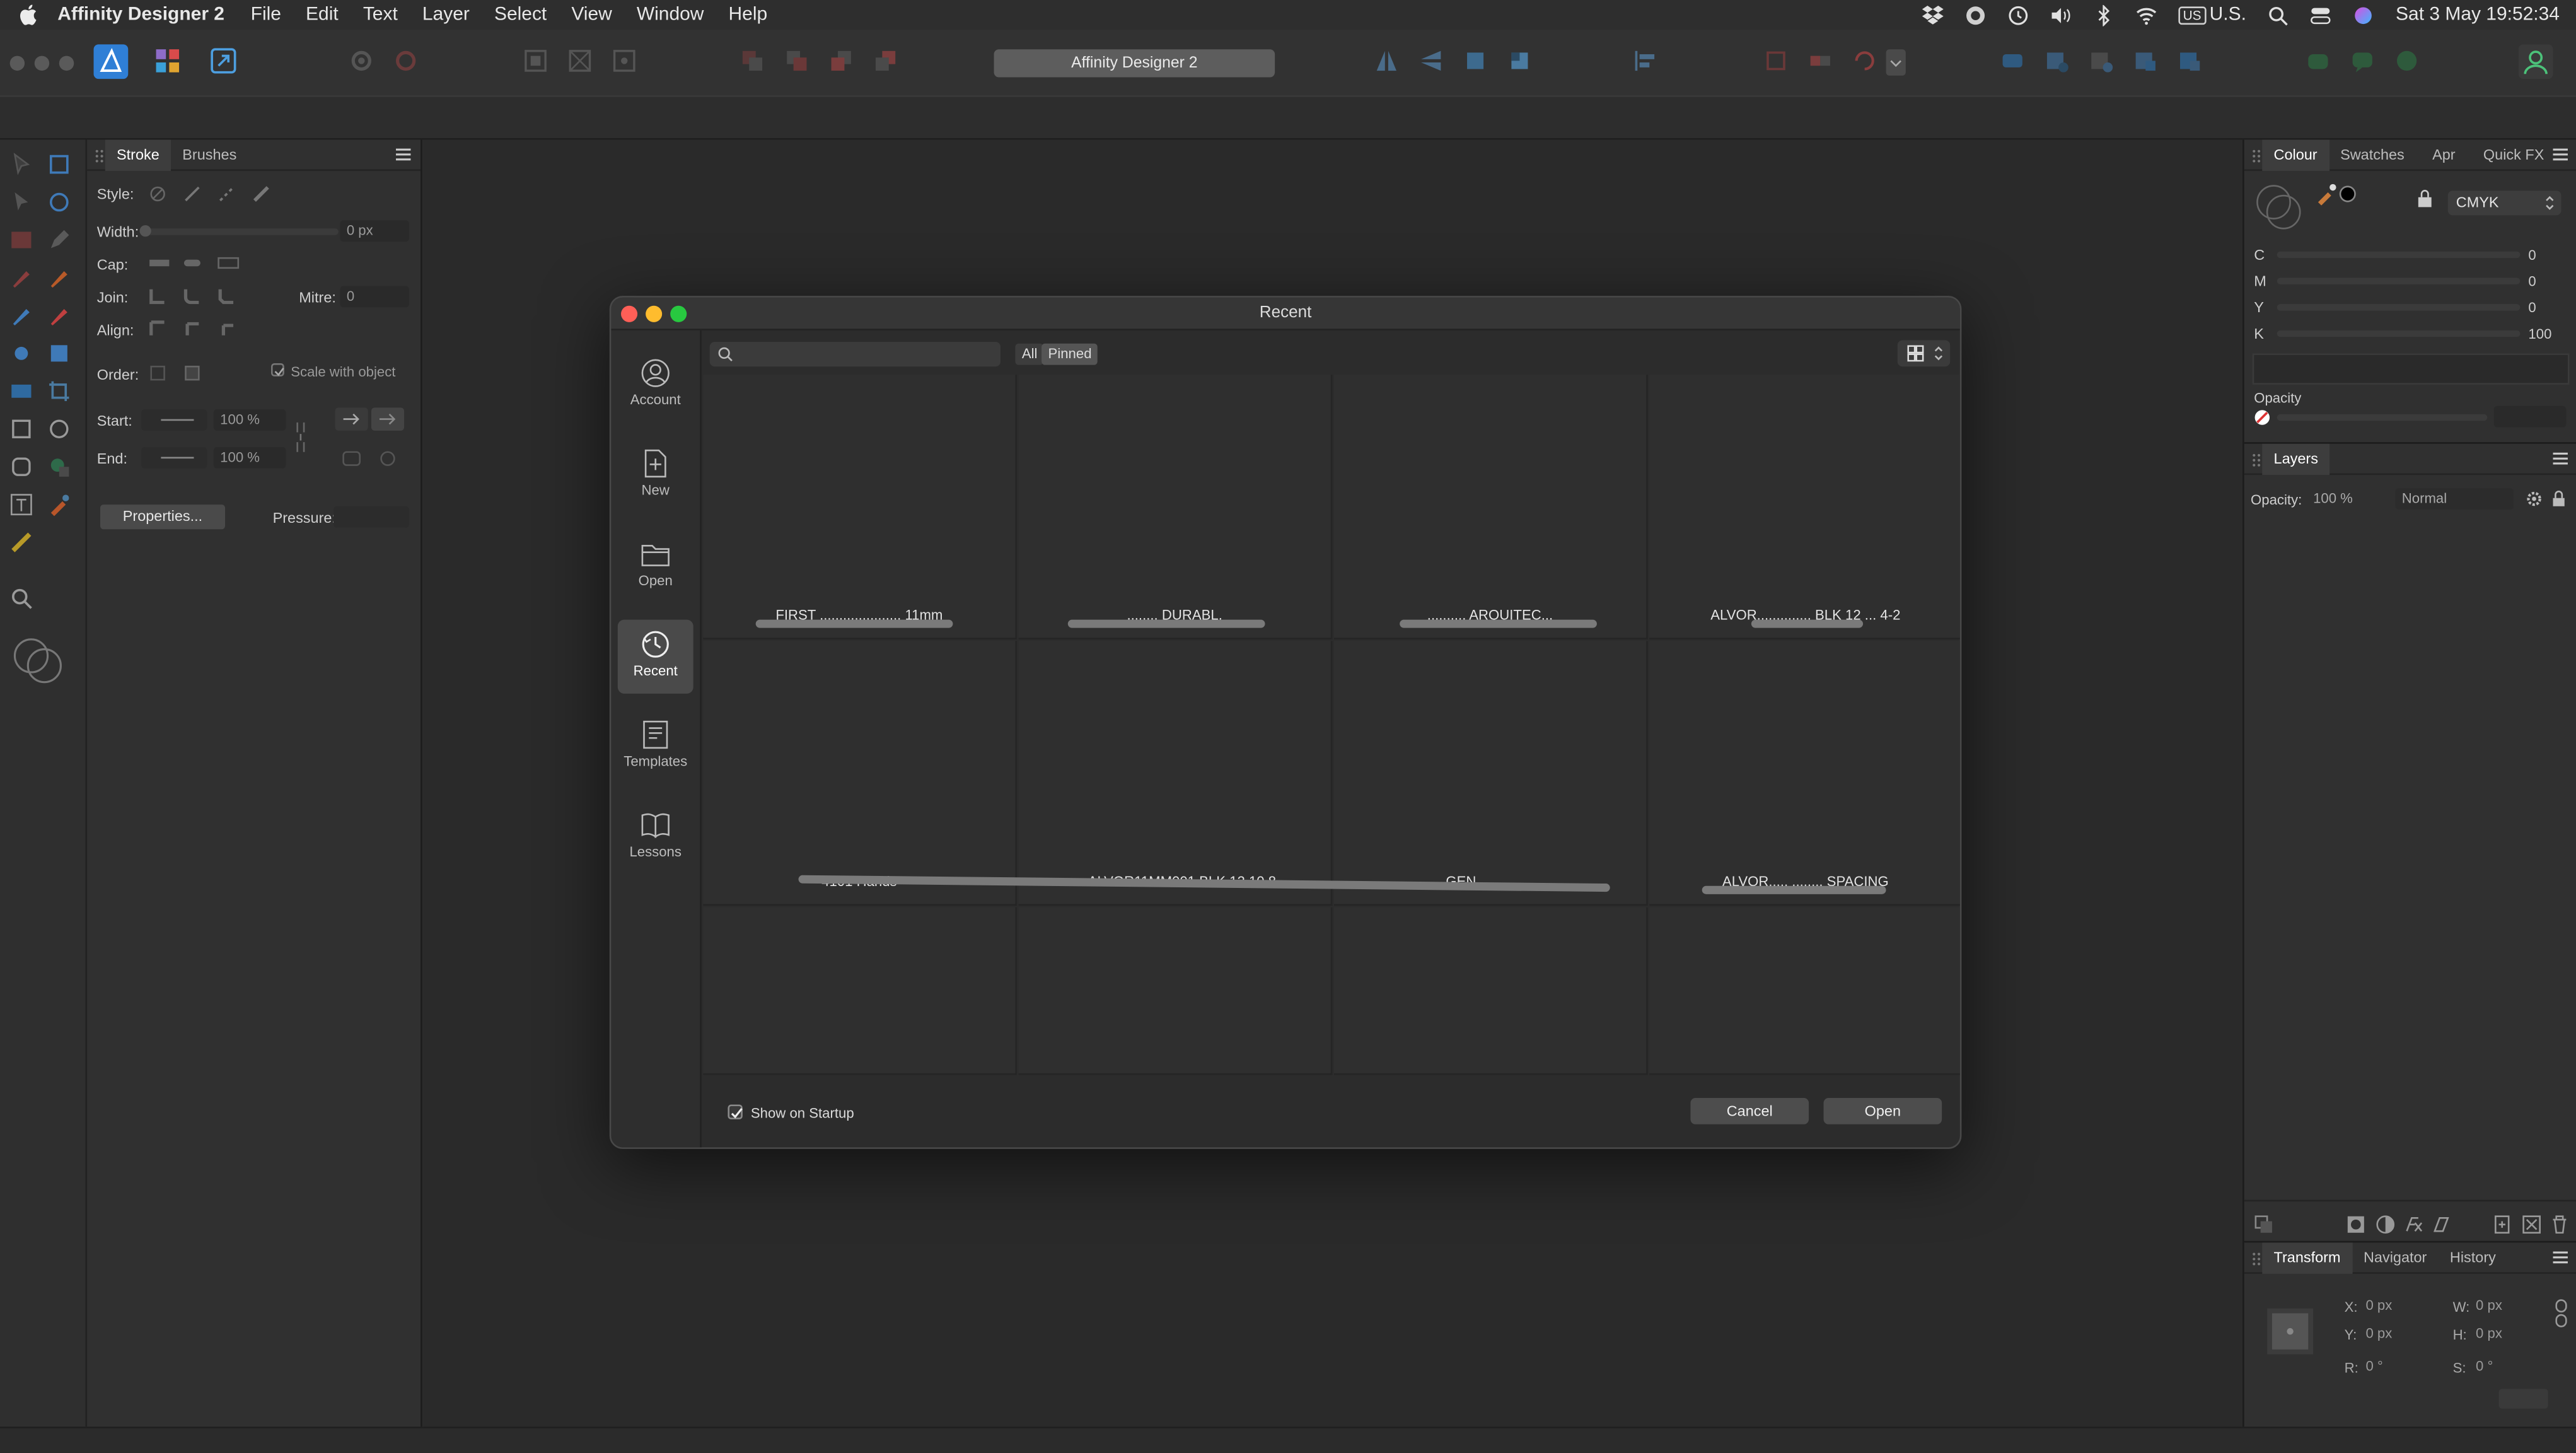  What do you see at coordinates (300, 437) in the screenshot?
I see `link-arrowheads-icon` at bounding box center [300, 437].